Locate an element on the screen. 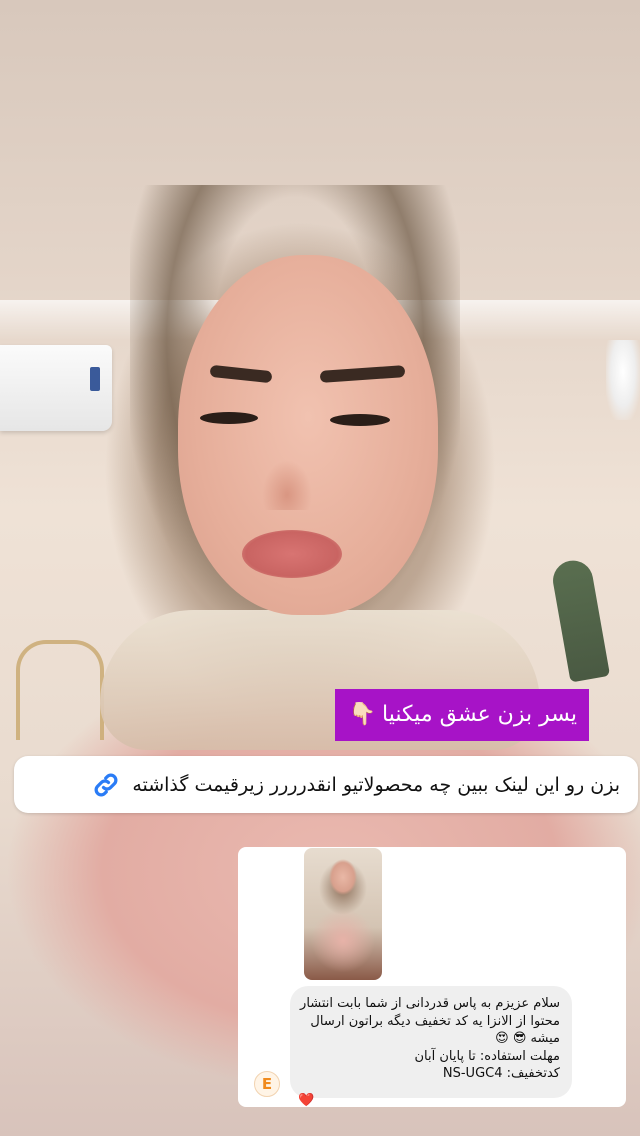  pointing-down-icon: 👇🏻 is located at coordinates (362, 714).